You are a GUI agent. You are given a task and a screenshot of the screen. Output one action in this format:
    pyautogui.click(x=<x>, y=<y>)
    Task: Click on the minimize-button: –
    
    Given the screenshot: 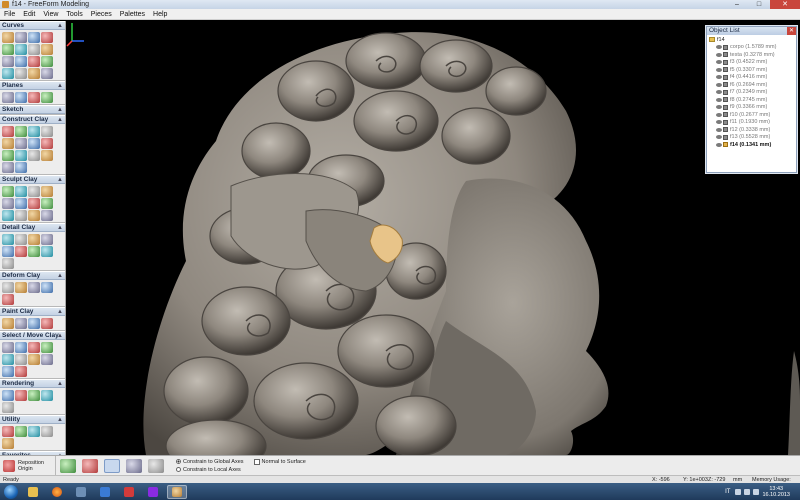 What is the action you would take?
    pyautogui.click(x=737, y=4)
    